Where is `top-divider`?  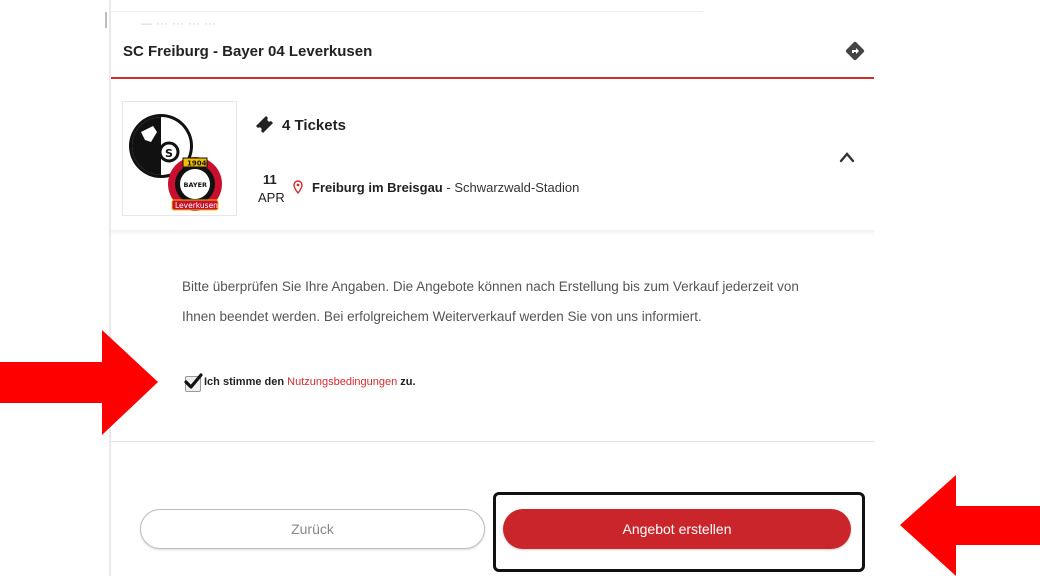 top-divider is located at coordinates (407, 11).